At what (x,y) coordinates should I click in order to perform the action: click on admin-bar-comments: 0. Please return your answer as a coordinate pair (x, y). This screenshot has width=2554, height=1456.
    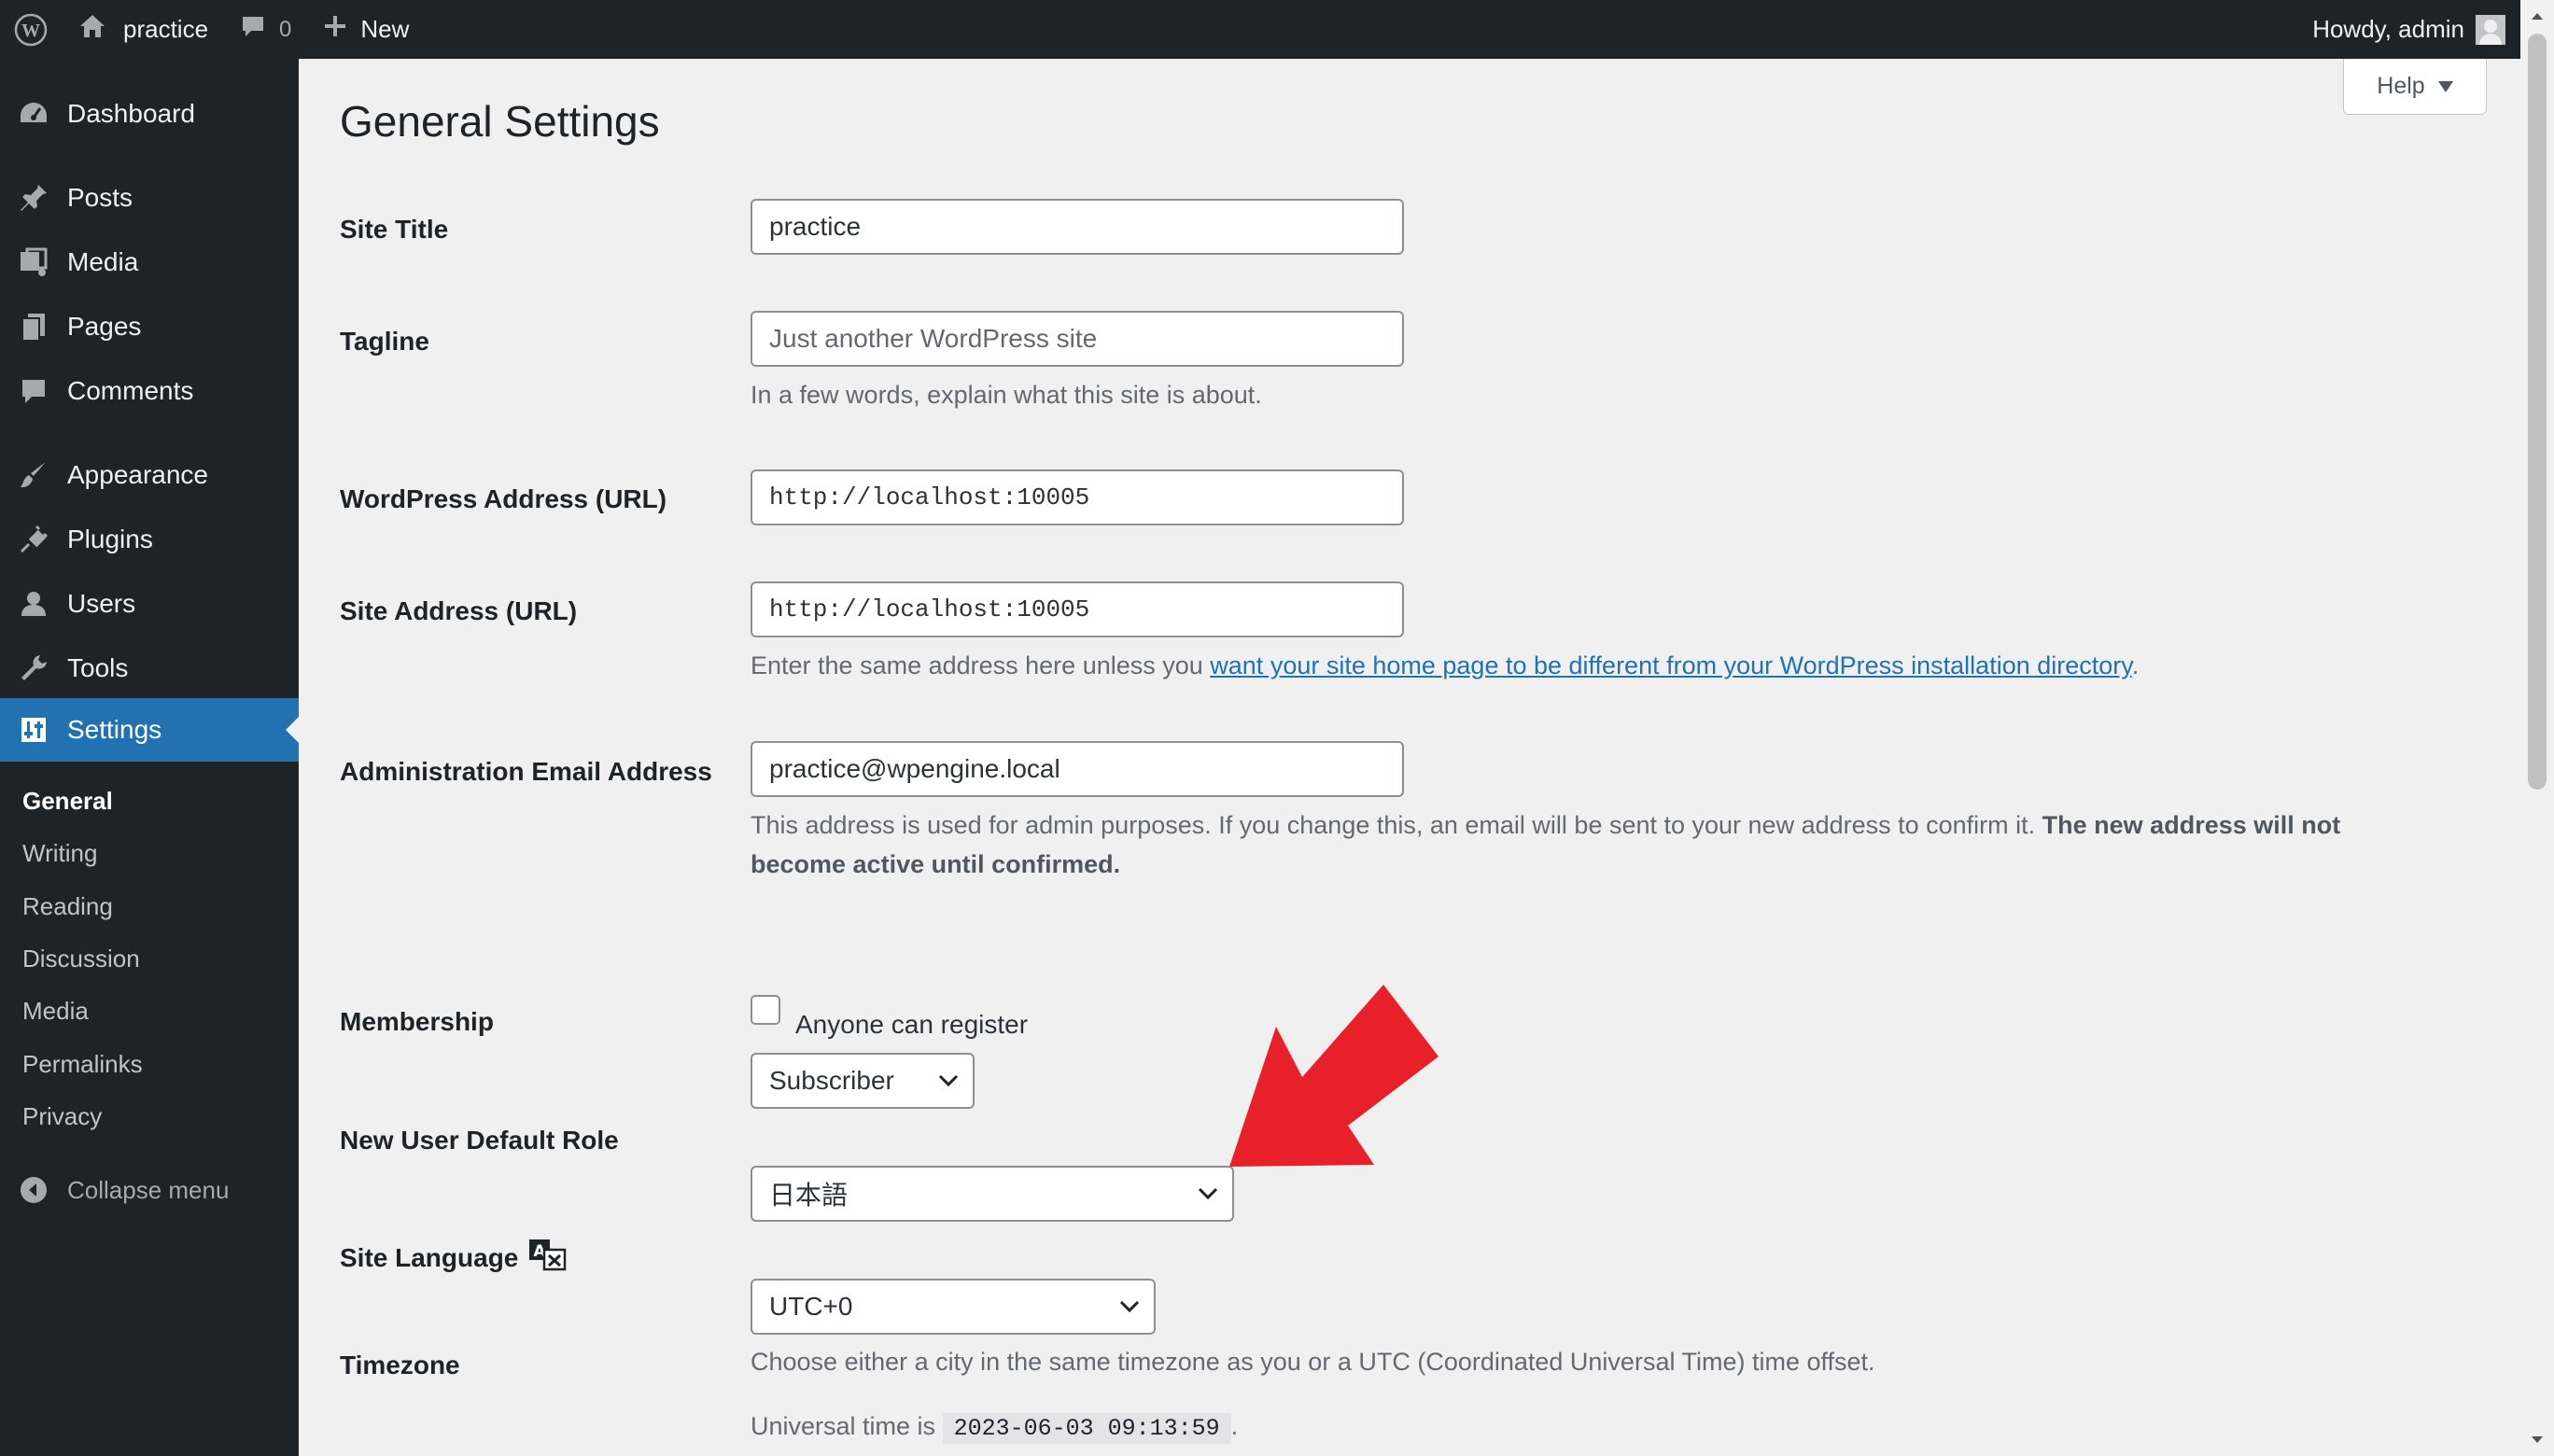
    Looking at the image, I should click on (265, 29).